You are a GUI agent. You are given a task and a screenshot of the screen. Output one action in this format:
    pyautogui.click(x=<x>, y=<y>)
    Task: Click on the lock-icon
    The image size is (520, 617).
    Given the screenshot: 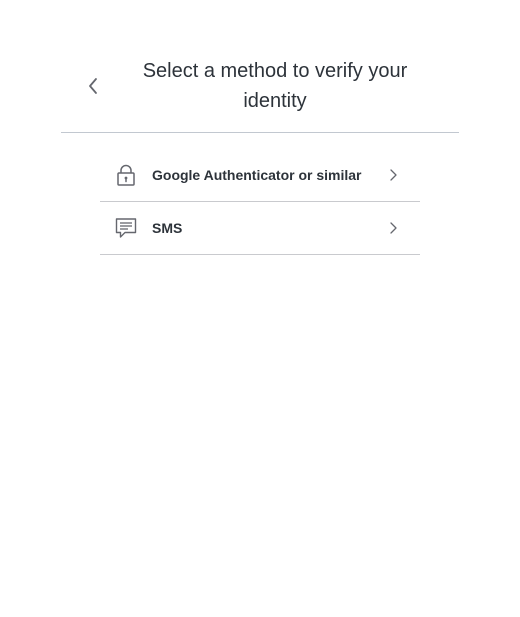 What is the action you would take?
    pyautogui.click(x=126, y=175)
    